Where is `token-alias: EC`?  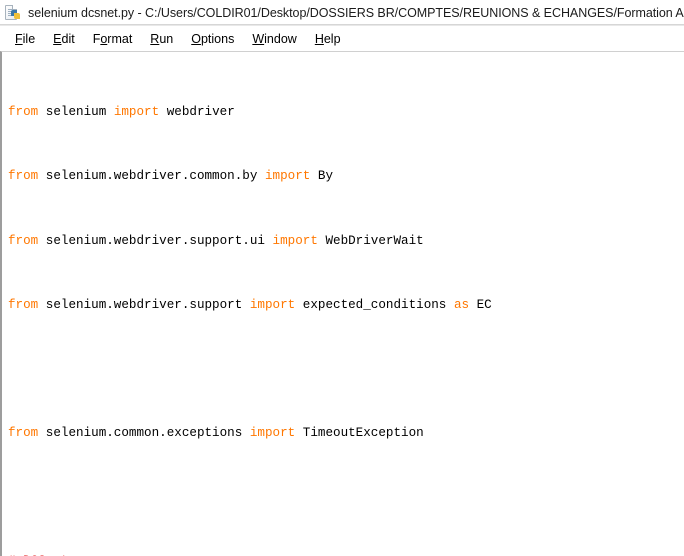 token-alias: EC is located at coordinates (480, 304).